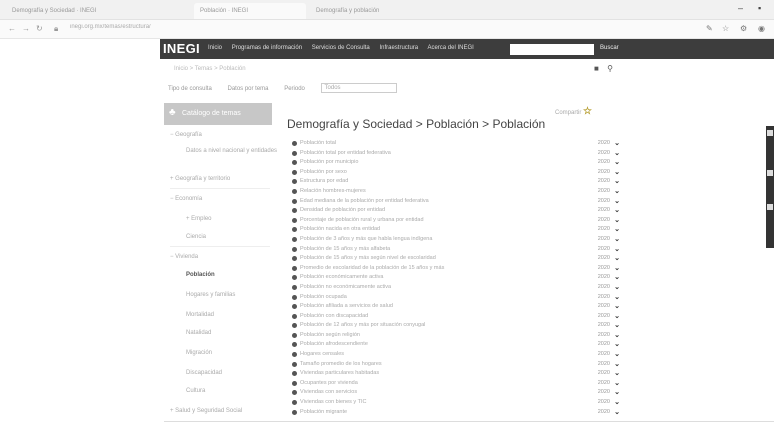 The height and width of the screenshot is (425, 774). What do you see at coordinates (435, 307) in the screenshot?
I see `indicator-label: Población afiliada a servicios de salud` at bounding box center [435, 307].